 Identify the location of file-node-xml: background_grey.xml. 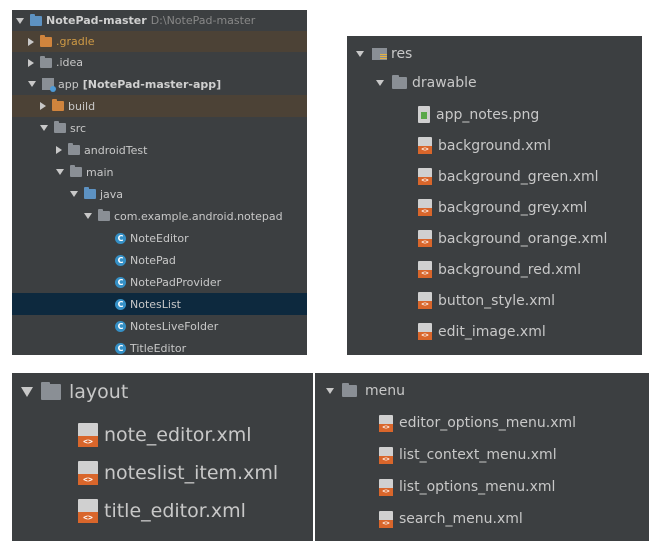
(494, 207).